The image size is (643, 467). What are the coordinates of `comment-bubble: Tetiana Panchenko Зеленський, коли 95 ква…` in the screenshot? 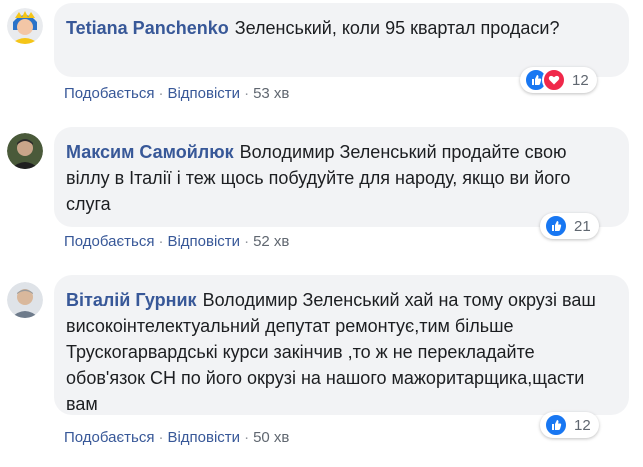 It's located at (341, 40).